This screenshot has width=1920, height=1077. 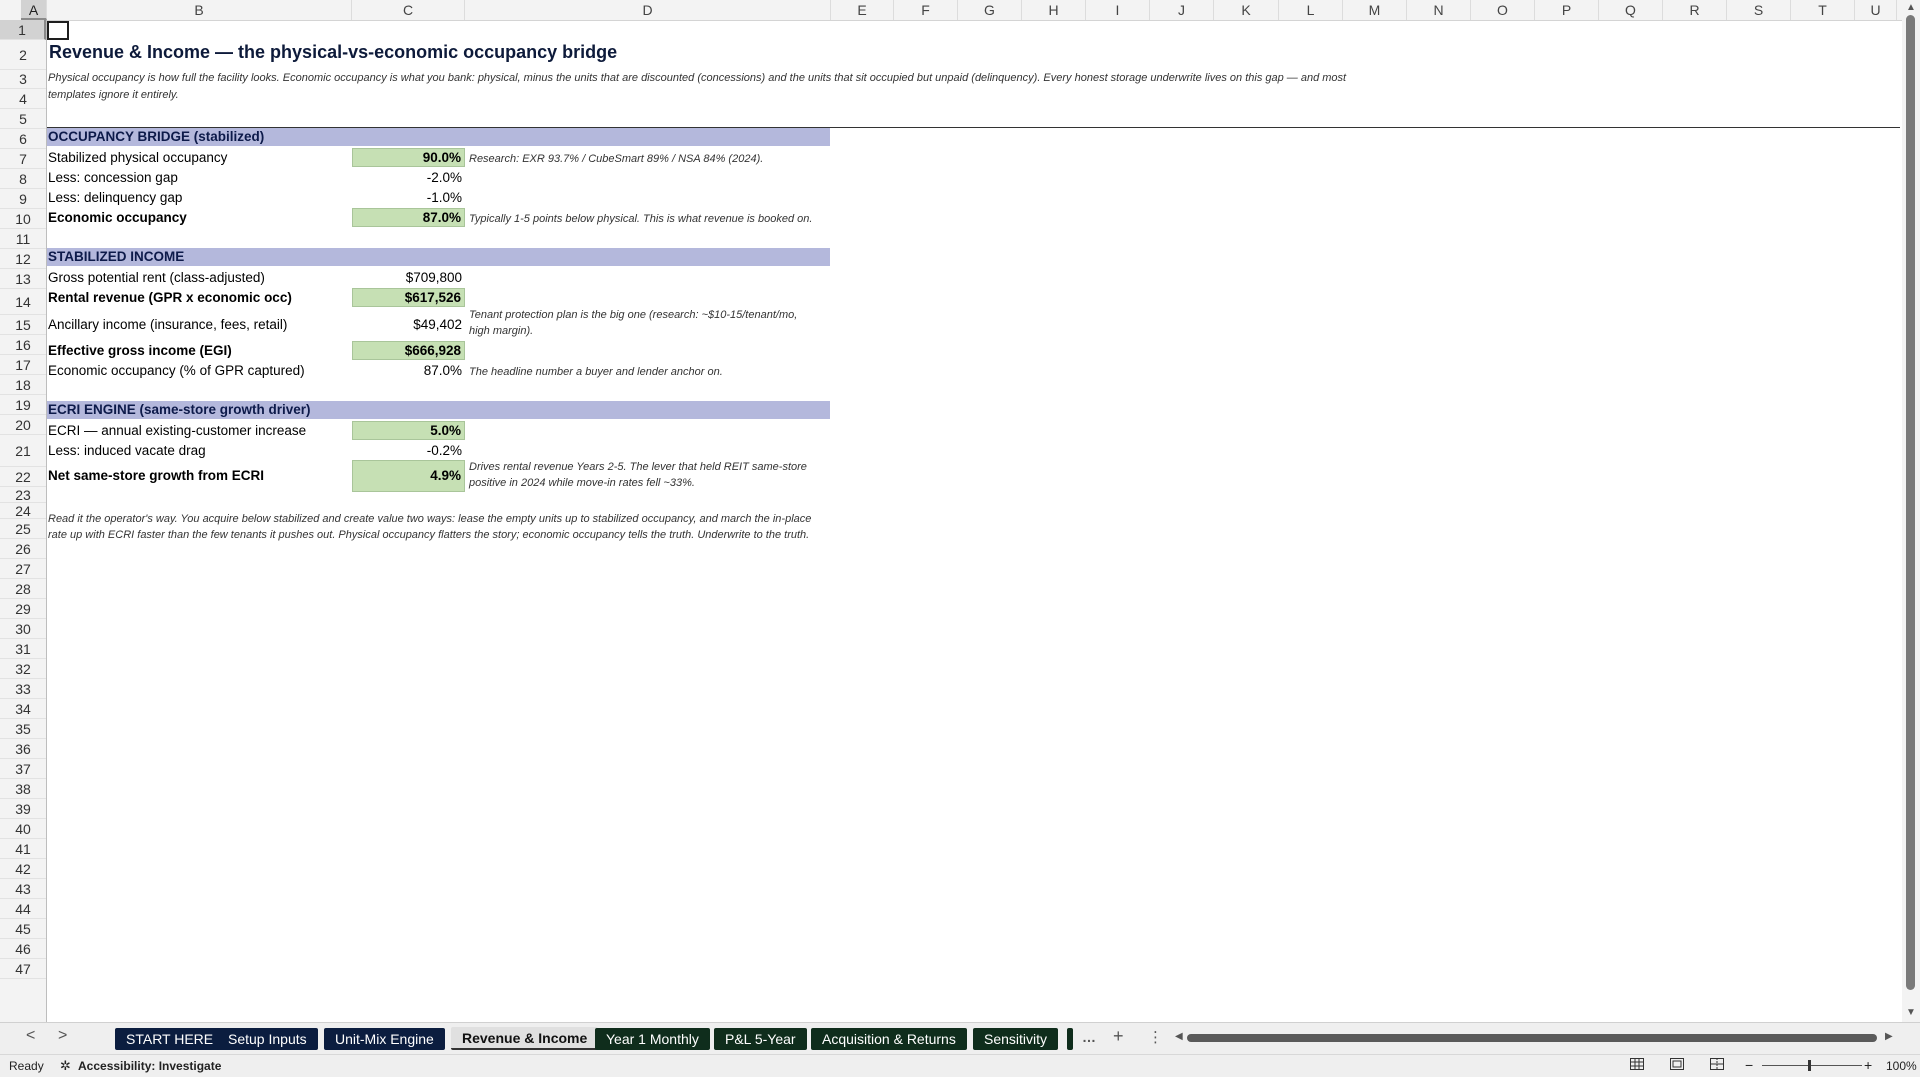 What do you see at coordinates (23, 325) in the screenshot?
I see `row-header-15: 15` at bounding box center [23, 325].